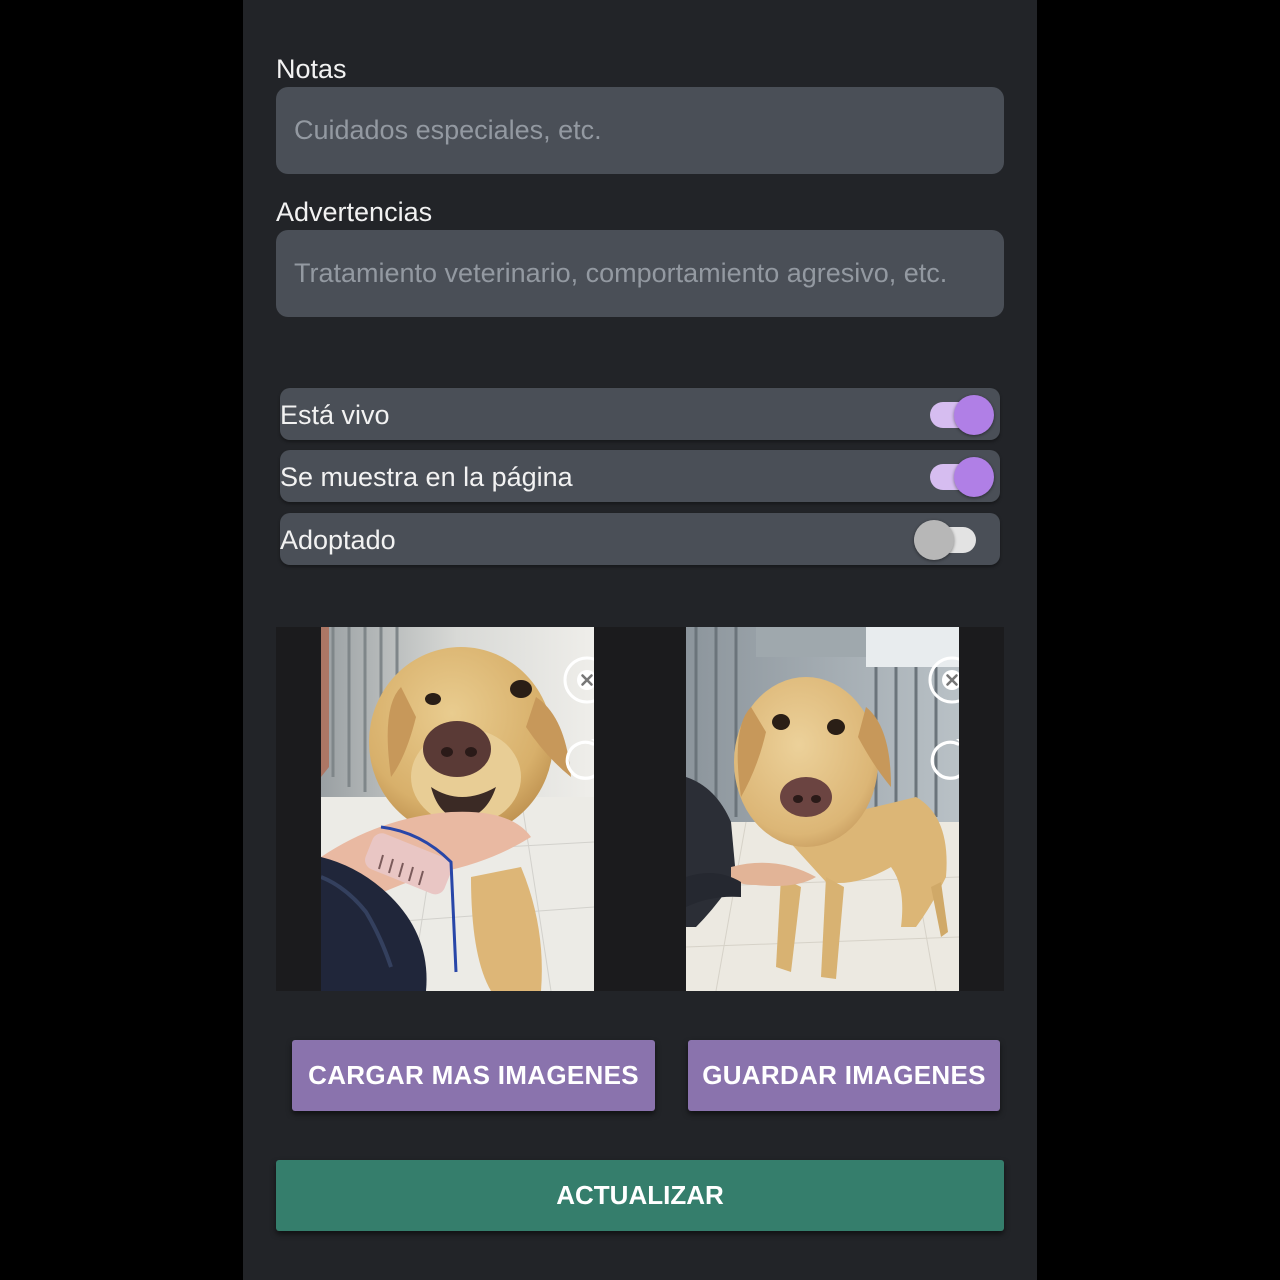 The width and height of the screenshot is (1280, 1280). What do you see at coordinates (338, 540) in the screenshot?
I see `adopted-label: Adoptado` at bounding box center [338, 540].